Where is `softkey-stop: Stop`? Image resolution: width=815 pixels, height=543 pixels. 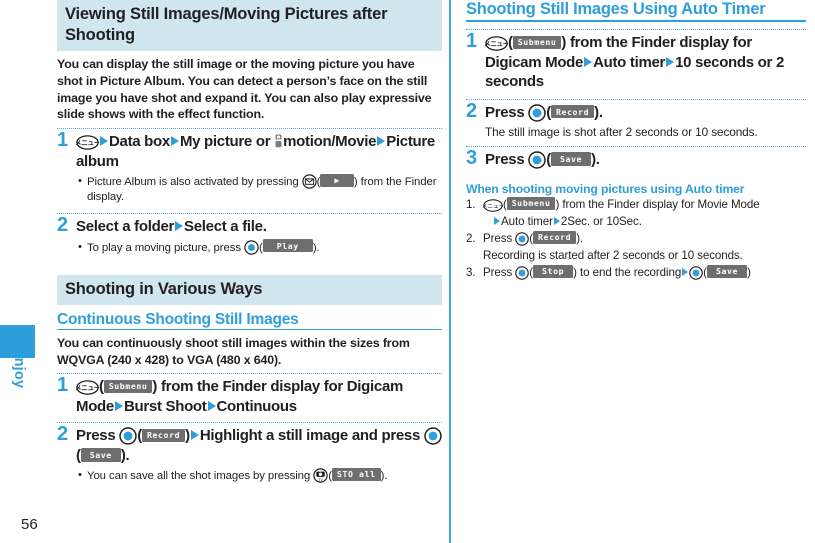 softkey-stop: Stop is located at coordinates (553, 271).